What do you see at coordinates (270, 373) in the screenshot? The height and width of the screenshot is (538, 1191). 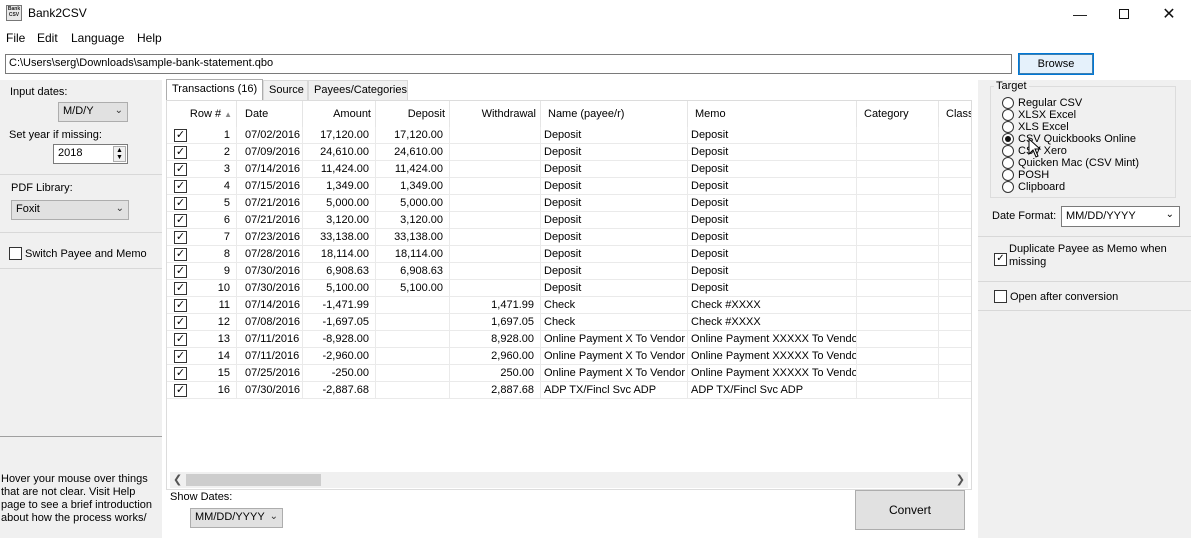 I see `cell-date: 07/25/2016` at bounding box center [270, 373].